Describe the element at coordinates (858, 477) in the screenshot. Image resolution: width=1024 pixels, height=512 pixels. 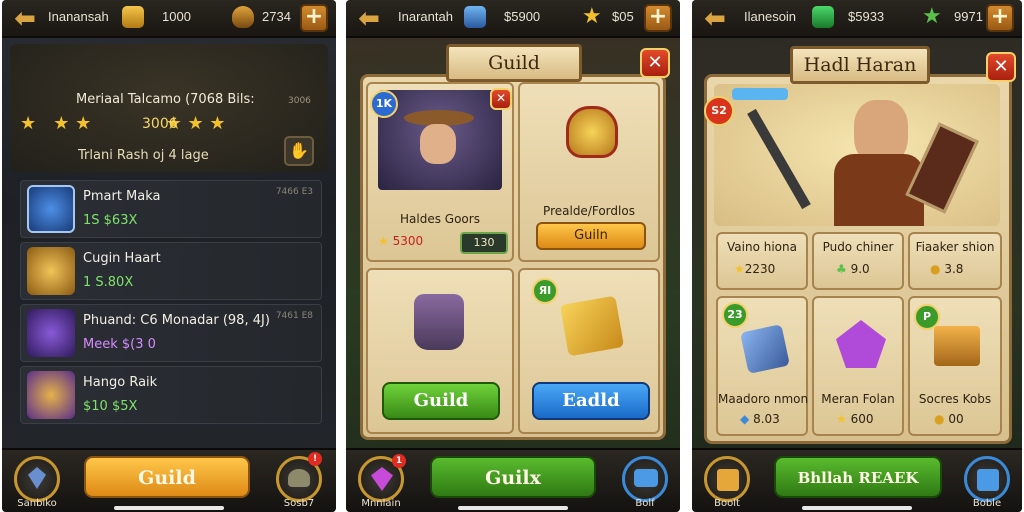
I see `battle-button: Bhllah REAEK` at that location.